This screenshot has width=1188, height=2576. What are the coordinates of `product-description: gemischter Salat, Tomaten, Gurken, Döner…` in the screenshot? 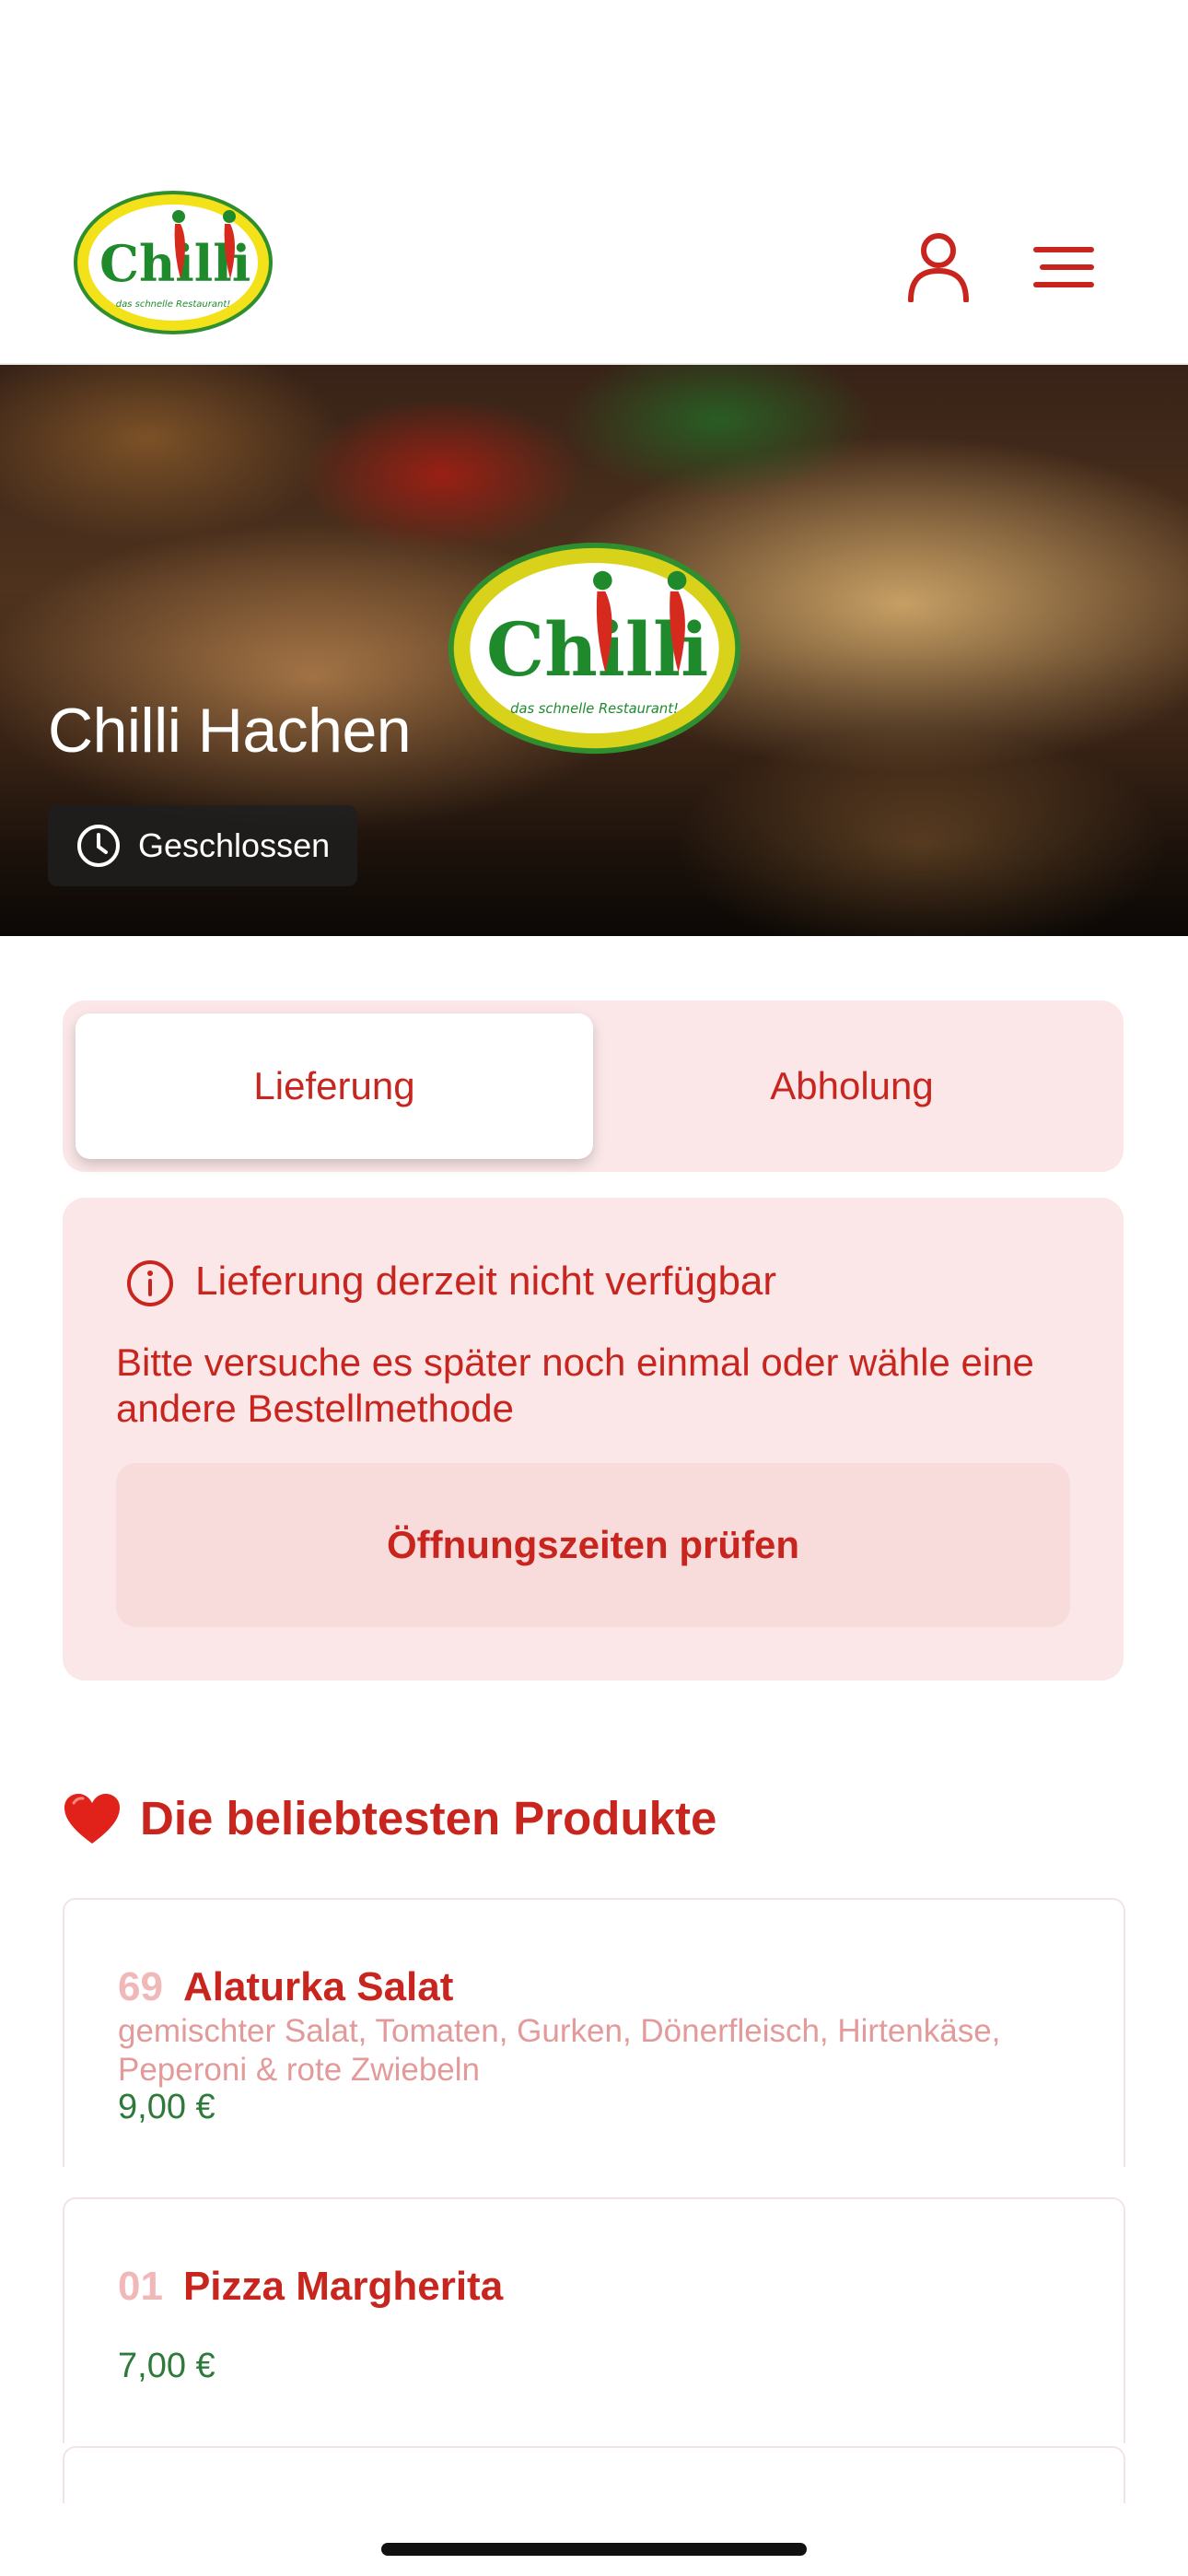 It's located at (559, 2050).